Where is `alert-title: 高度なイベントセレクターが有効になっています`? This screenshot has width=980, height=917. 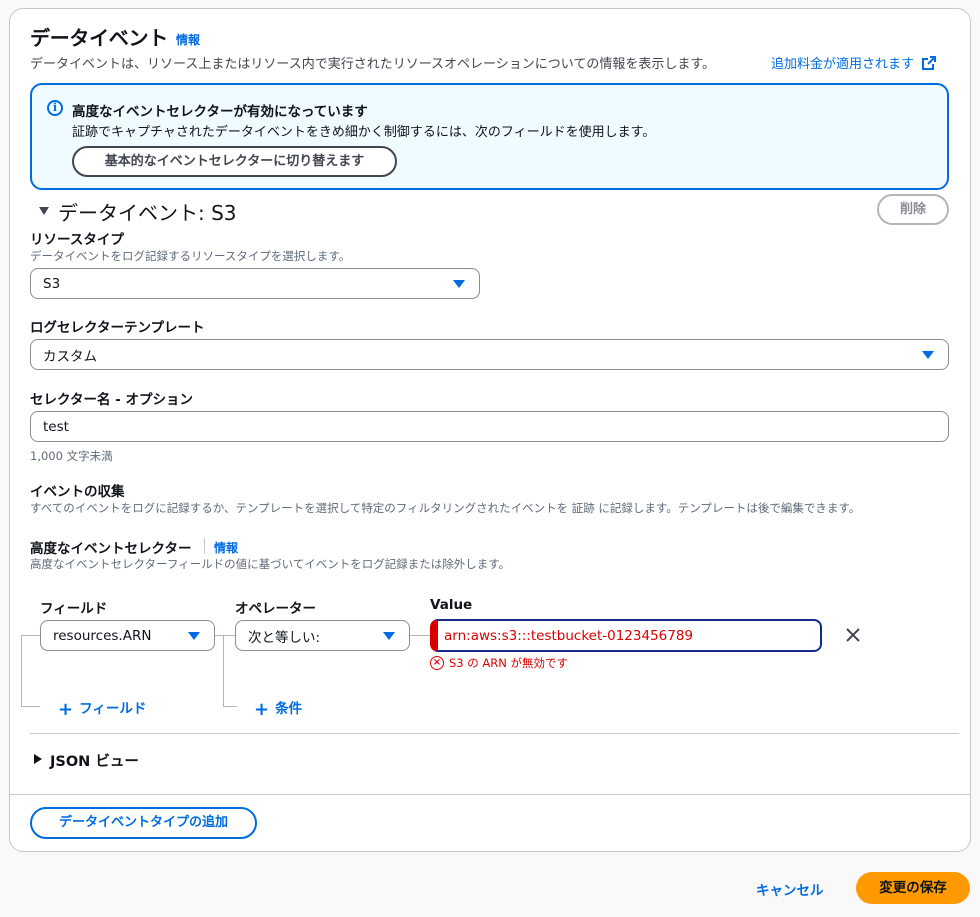 alert-title: 高度なイベントセレクターが有効になっています is located at coordinates (220, 112).